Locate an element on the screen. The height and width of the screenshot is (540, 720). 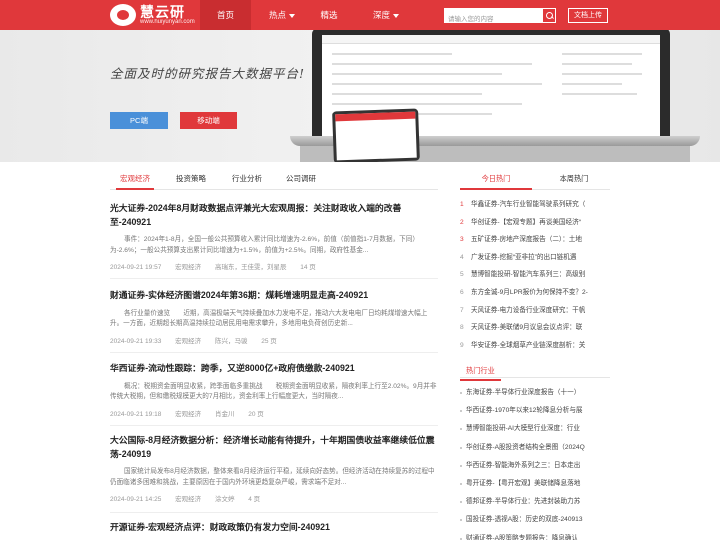
list-item: 5 慧博智能投研-智能汽车系列三：高级别 is located at coordinates (535, 275).